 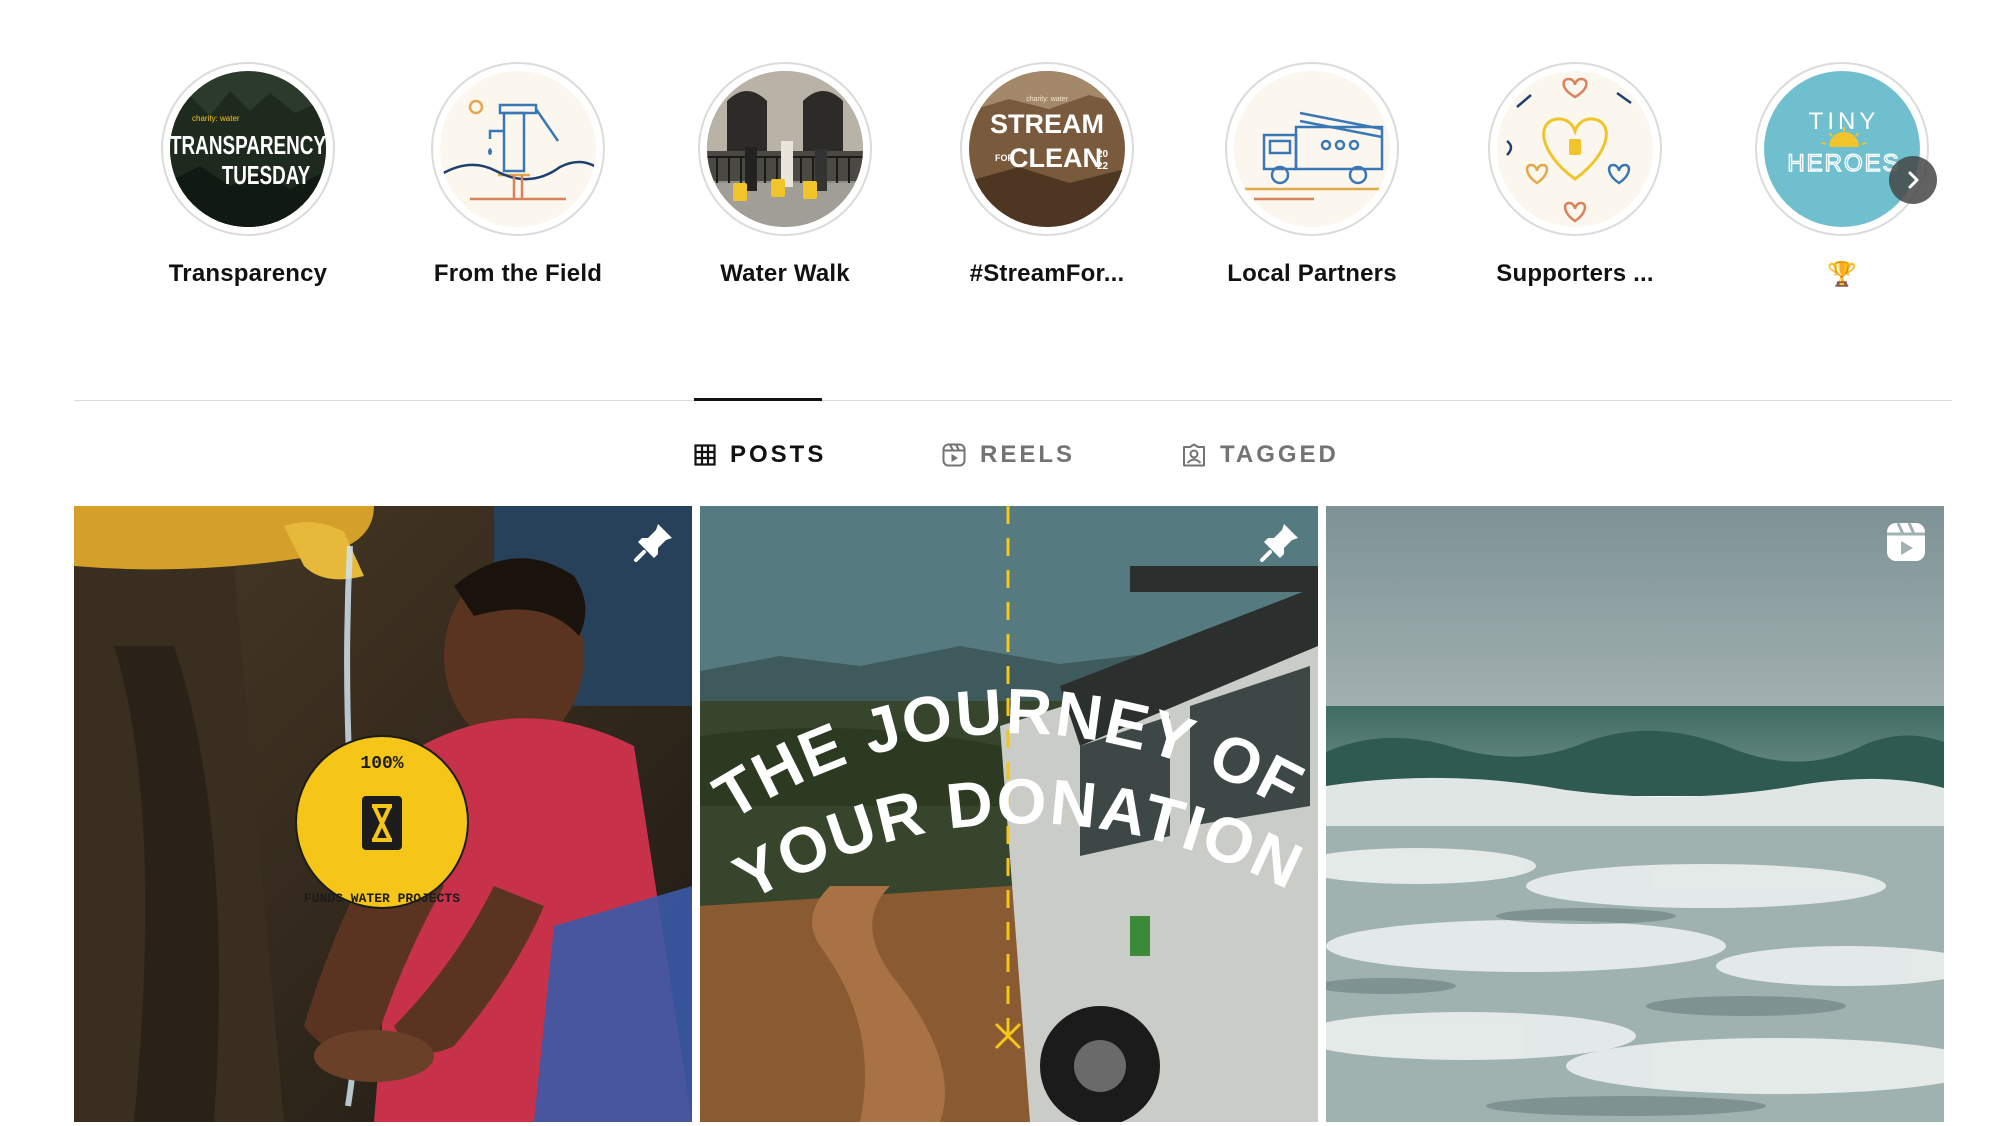 I want to click on chevron-right-icon, so click(x=1913, y=180).